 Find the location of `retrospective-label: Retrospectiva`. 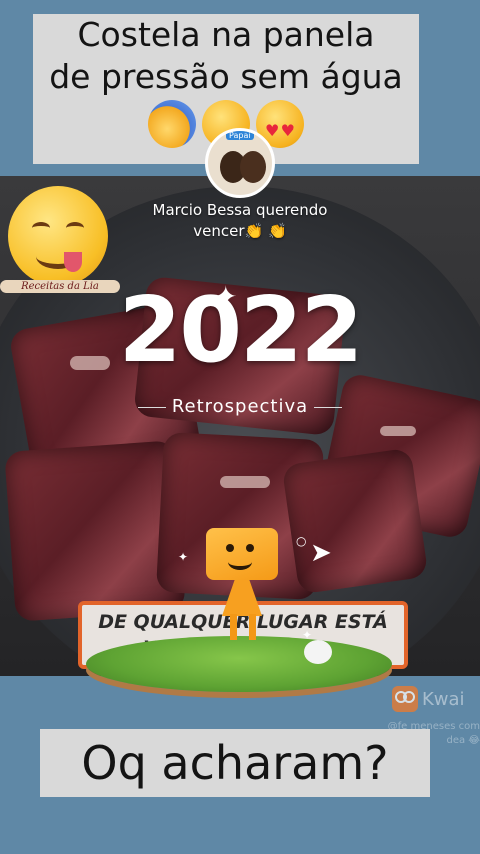

retrospective-label: Retrospectiva is located at coordinates (240, 406).